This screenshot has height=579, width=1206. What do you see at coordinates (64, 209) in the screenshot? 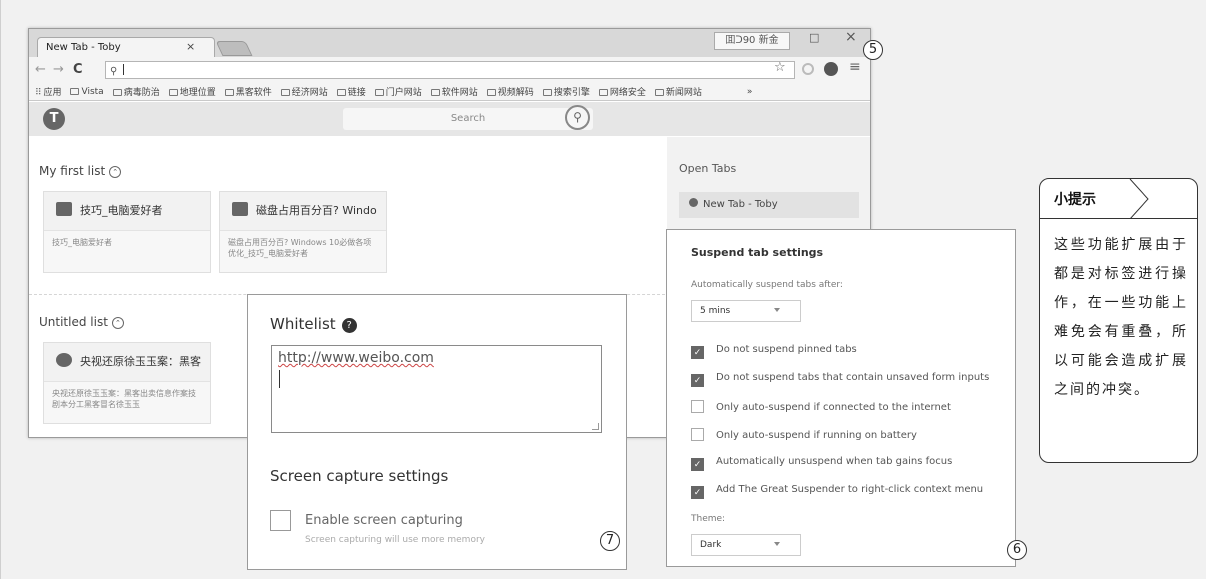
I see `page-icon` at bounding box center [64, 209].